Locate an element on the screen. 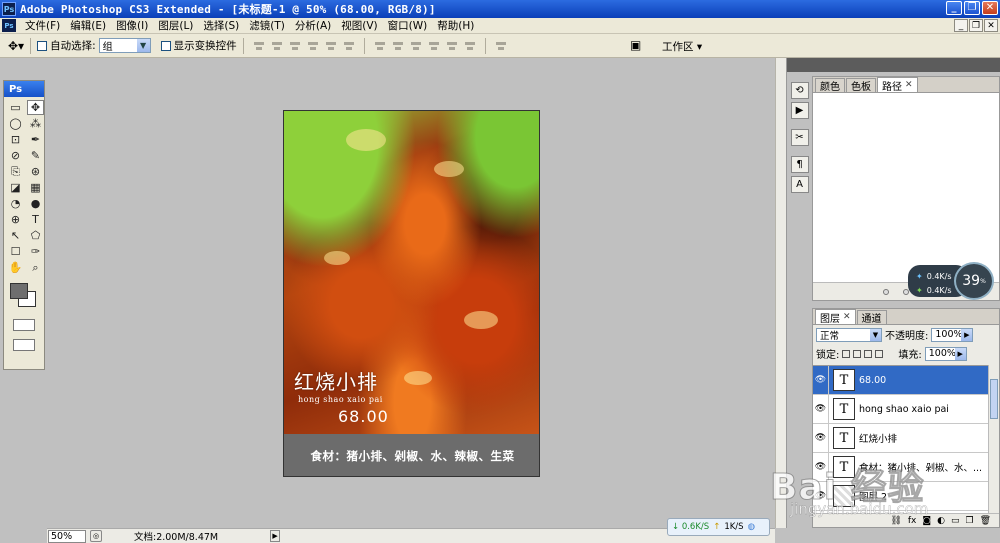 The width and height of the screenshot is (1000, 543). maximize-button: ❐ is located at coordinates (972, 8).